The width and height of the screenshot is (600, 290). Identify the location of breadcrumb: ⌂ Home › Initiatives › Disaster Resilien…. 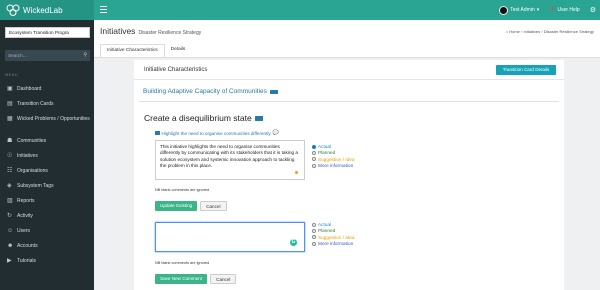
(550, 31).